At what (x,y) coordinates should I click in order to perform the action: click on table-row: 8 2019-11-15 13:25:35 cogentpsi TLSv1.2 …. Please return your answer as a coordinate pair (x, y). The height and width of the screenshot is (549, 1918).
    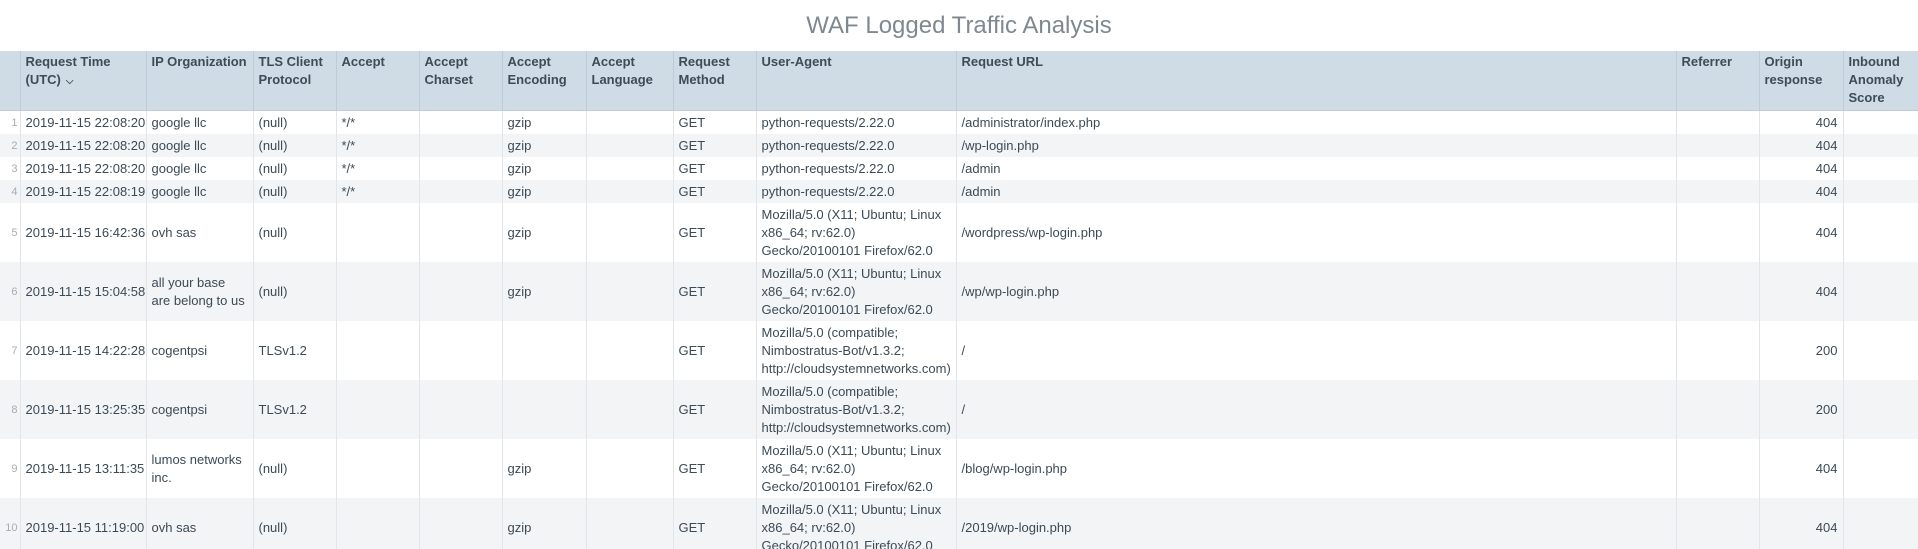
    Looking at the image, I should click on (959, 409).